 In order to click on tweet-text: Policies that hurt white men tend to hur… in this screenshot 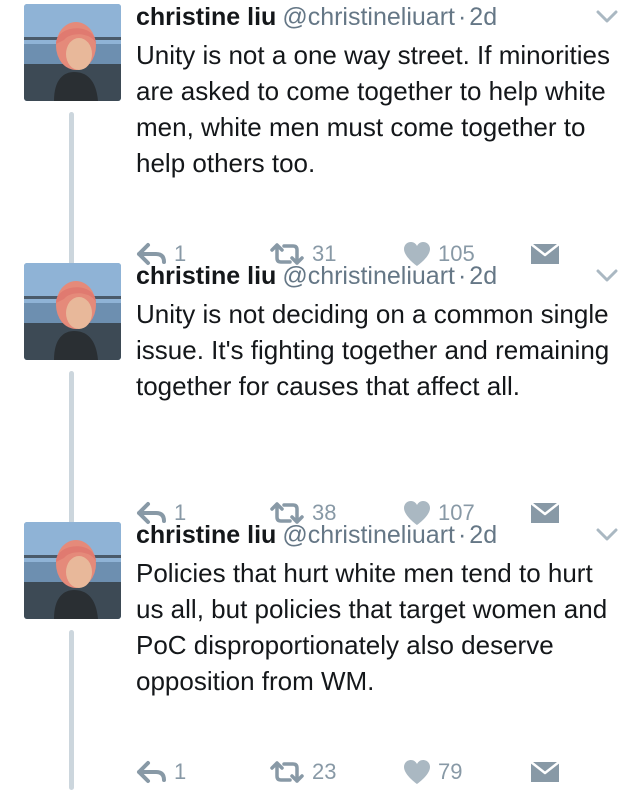, I will do `click(372, 627)`.